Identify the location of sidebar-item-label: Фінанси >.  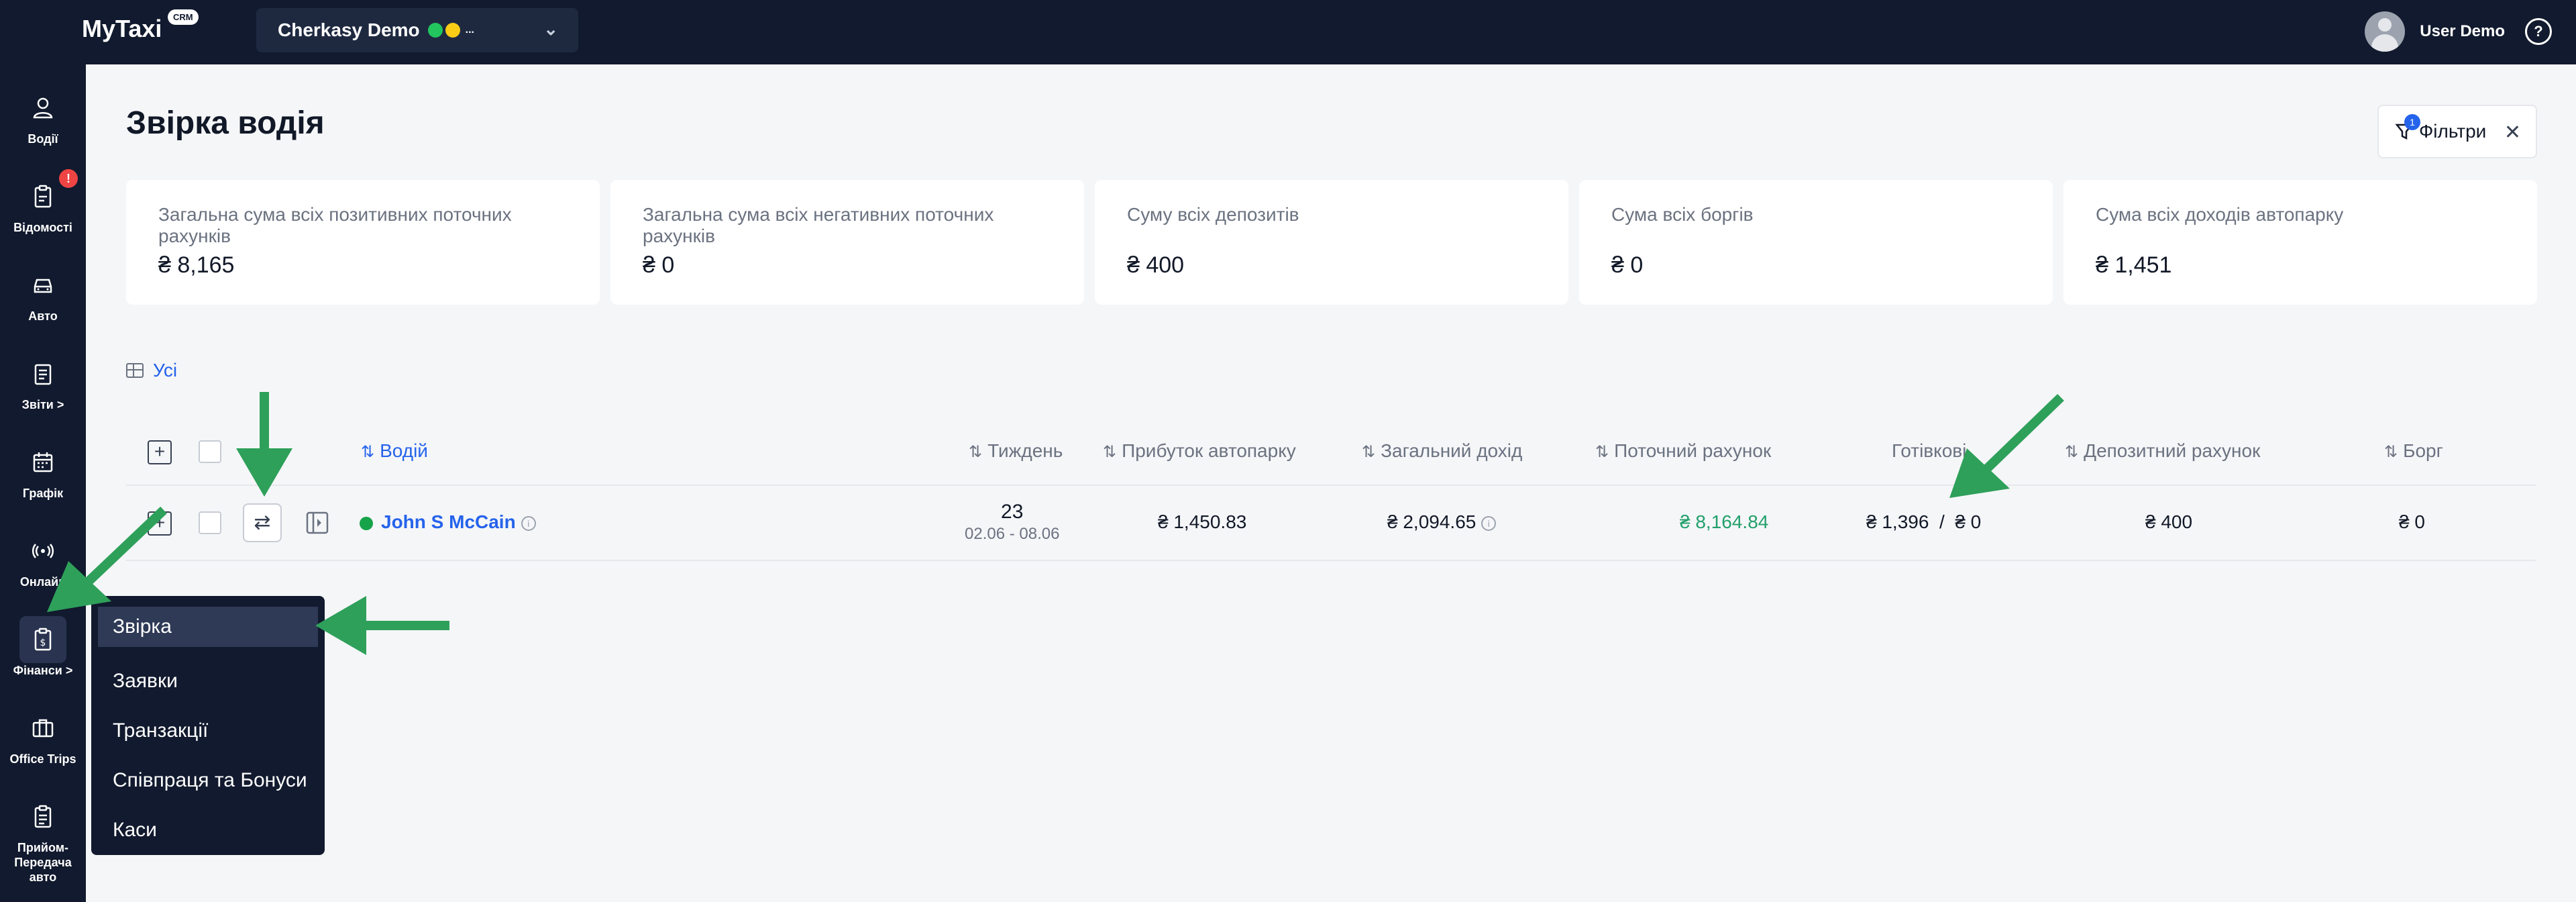
(43, 670).